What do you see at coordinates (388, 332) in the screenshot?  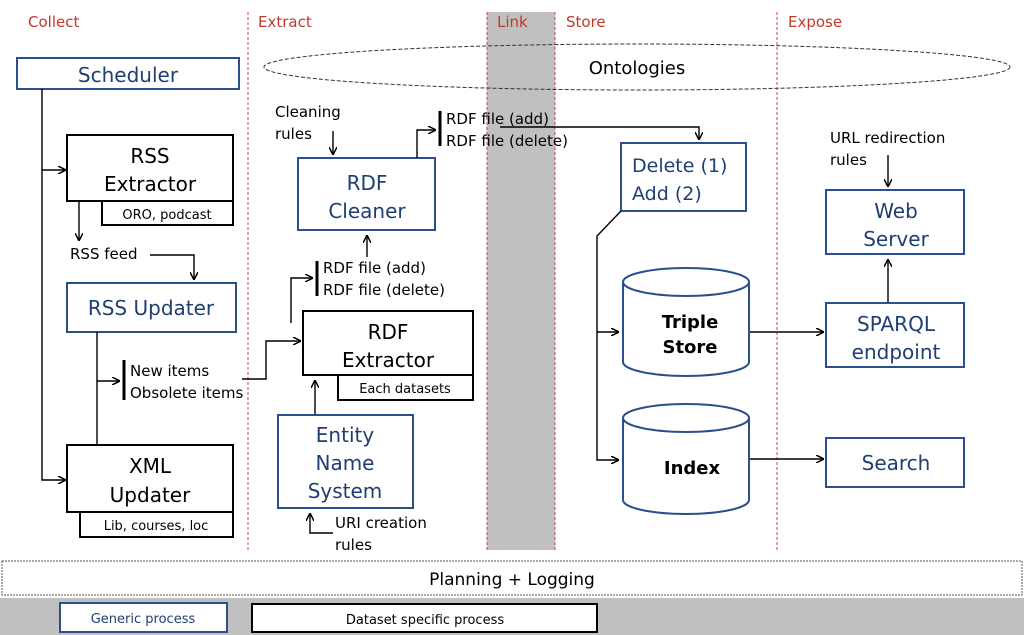 I see `rdf-extractor-label: RDF` at bounding box center [388, 332].